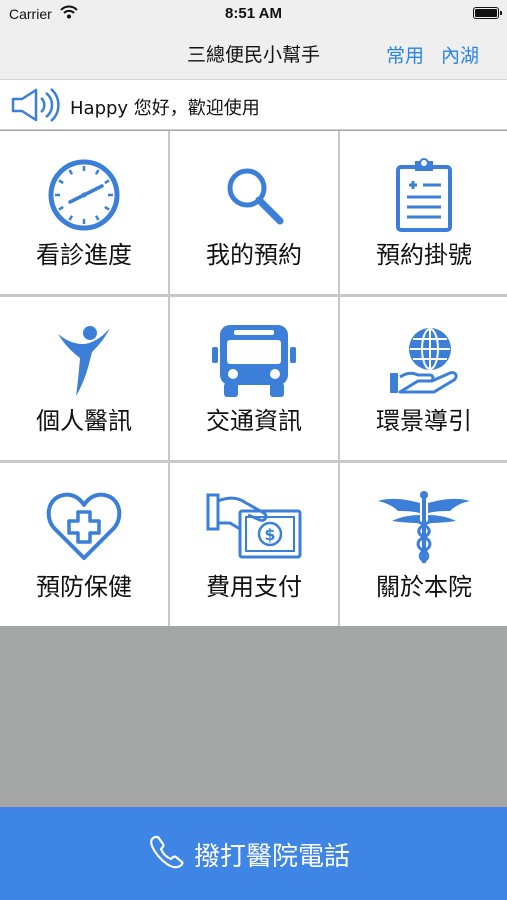  Describe the element at coordinates (254, 255) in the screenshot. I see `menu-item-label: 我的預約` at that location.